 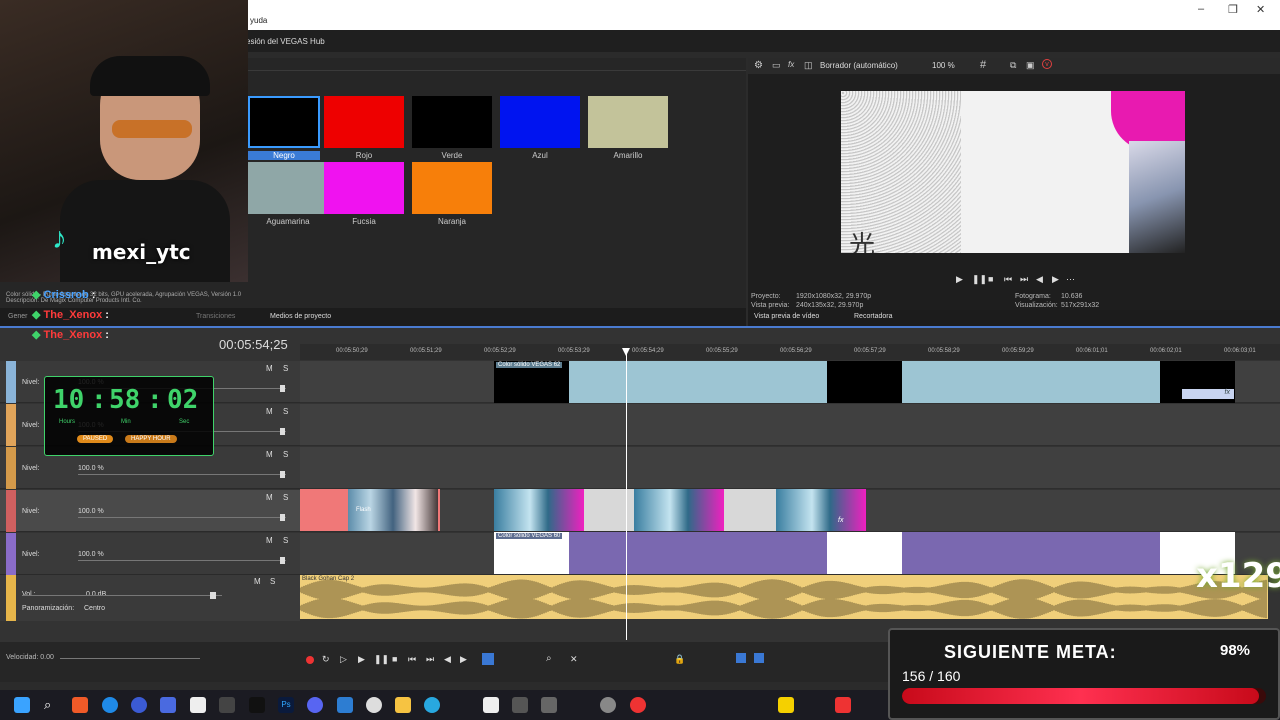 What do you see at coordinates (139, 705) in the screenshot?
I see `vegas-icon` at bounding box center [139, 705].